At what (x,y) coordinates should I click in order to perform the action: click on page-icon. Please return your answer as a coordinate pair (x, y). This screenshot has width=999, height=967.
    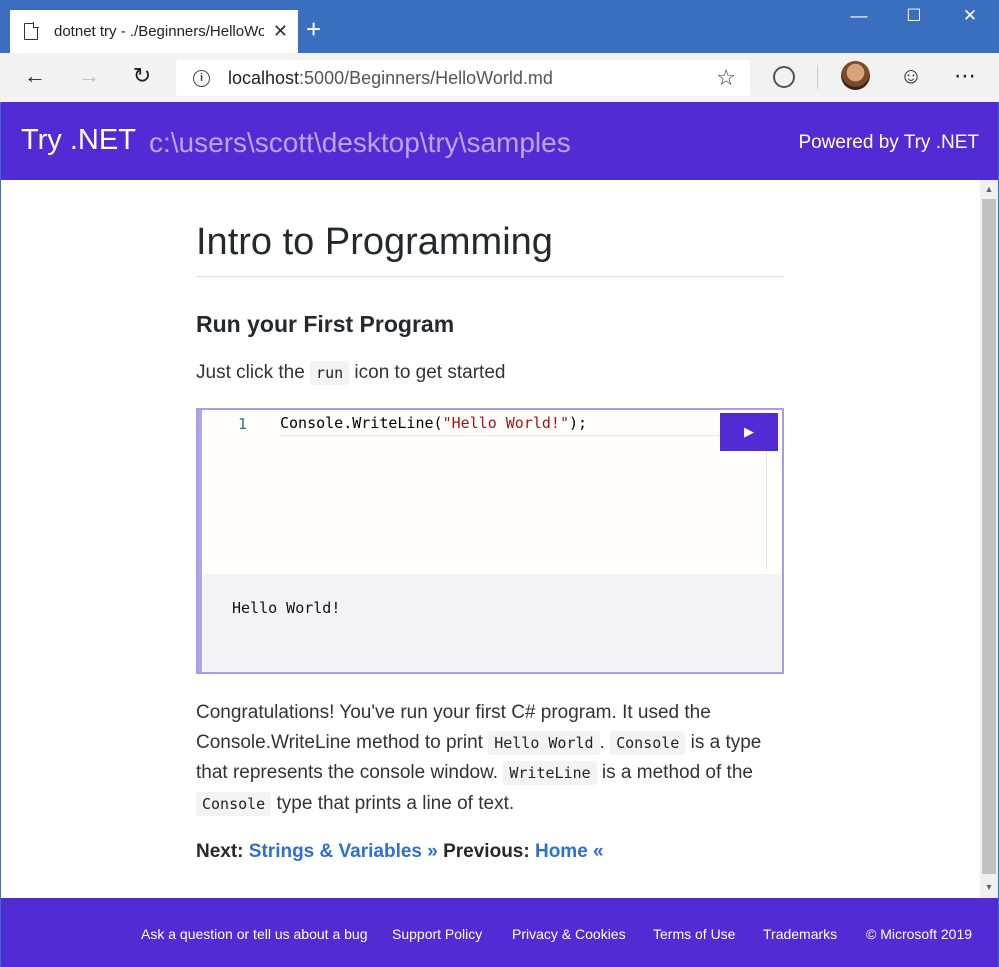
    Looking at the image, I should click on (31, 31).